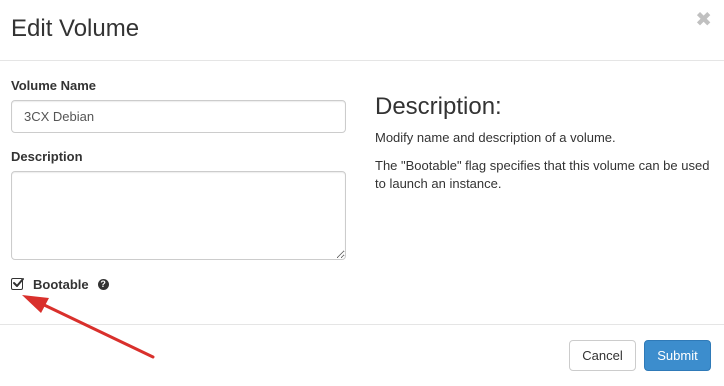  Describe the element at coordinates (438, 106) in the screenshot. I see `description-heading: Description:` at that location.